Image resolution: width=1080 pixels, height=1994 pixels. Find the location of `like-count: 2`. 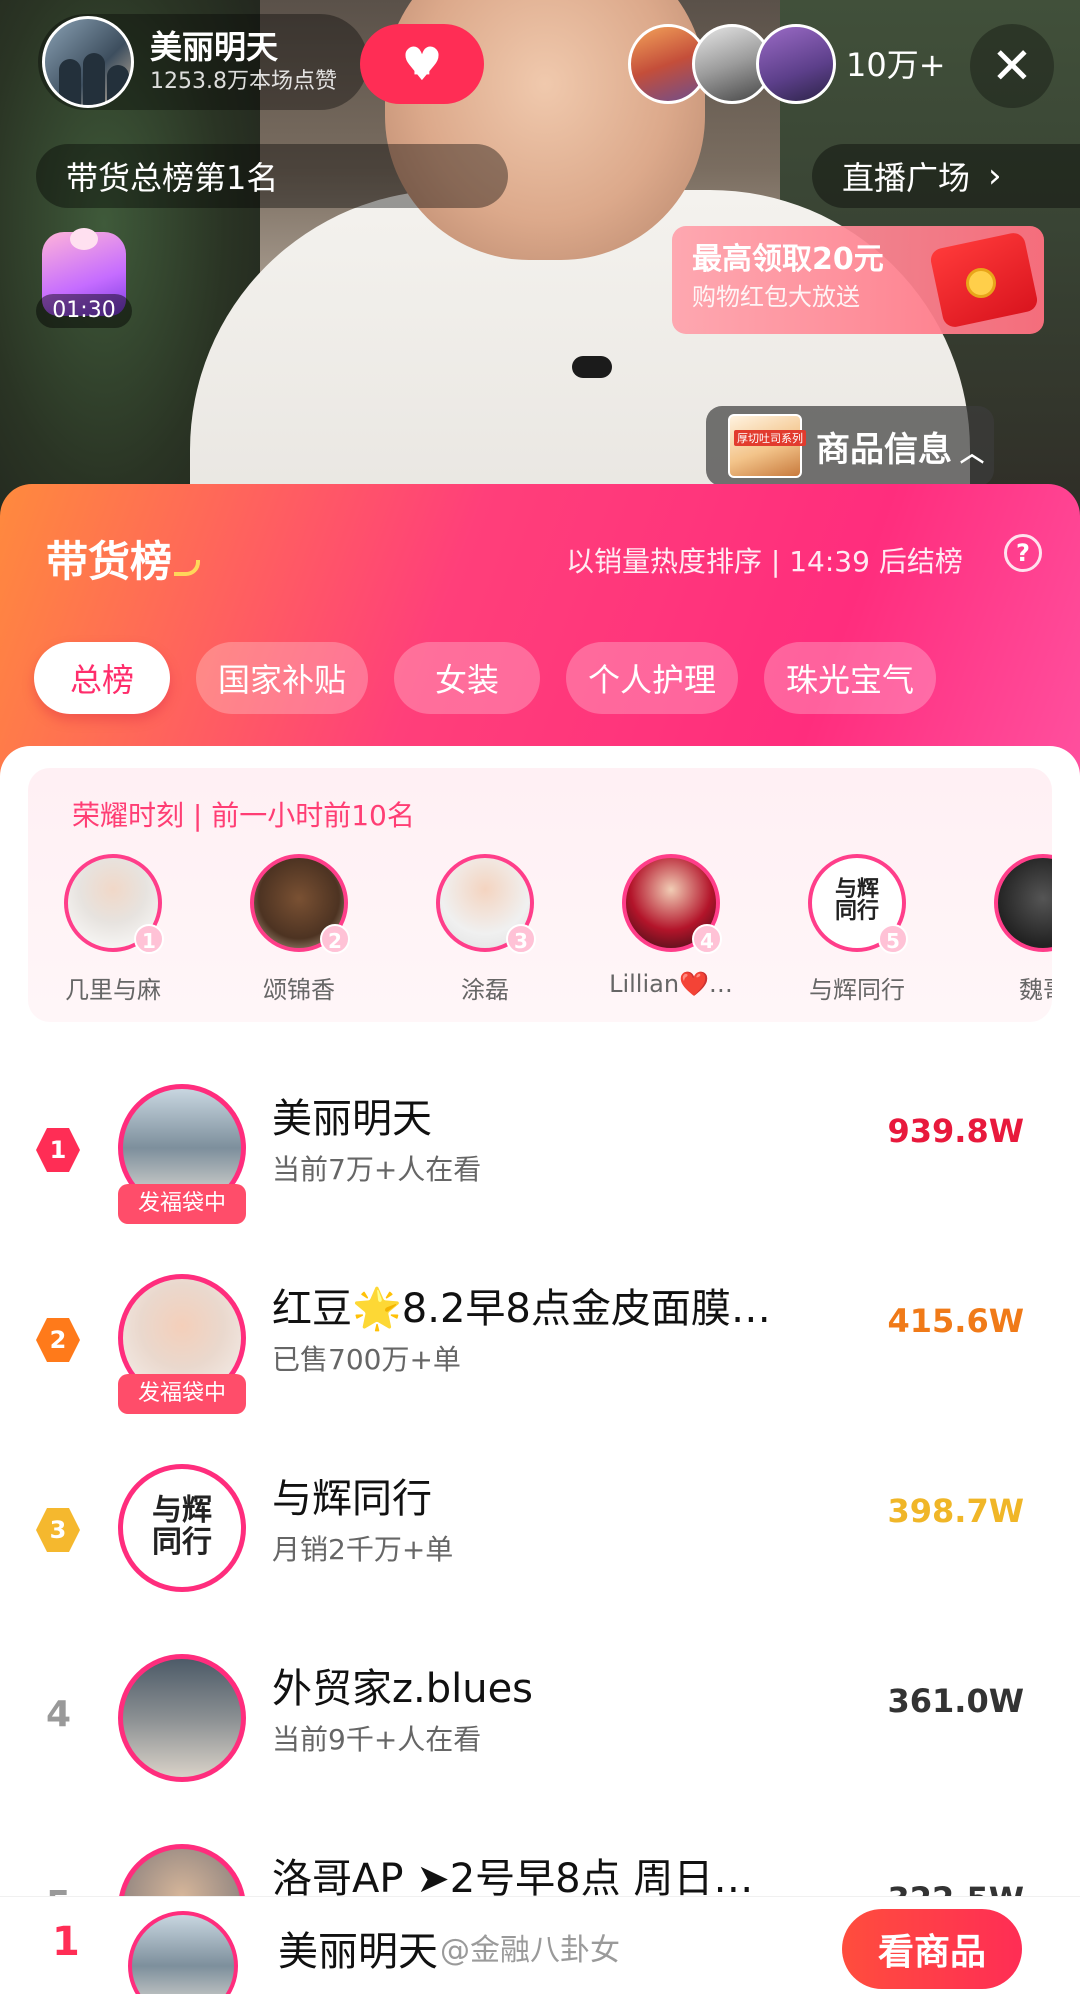

like-count: 2 is located at coordinates (422, 64).